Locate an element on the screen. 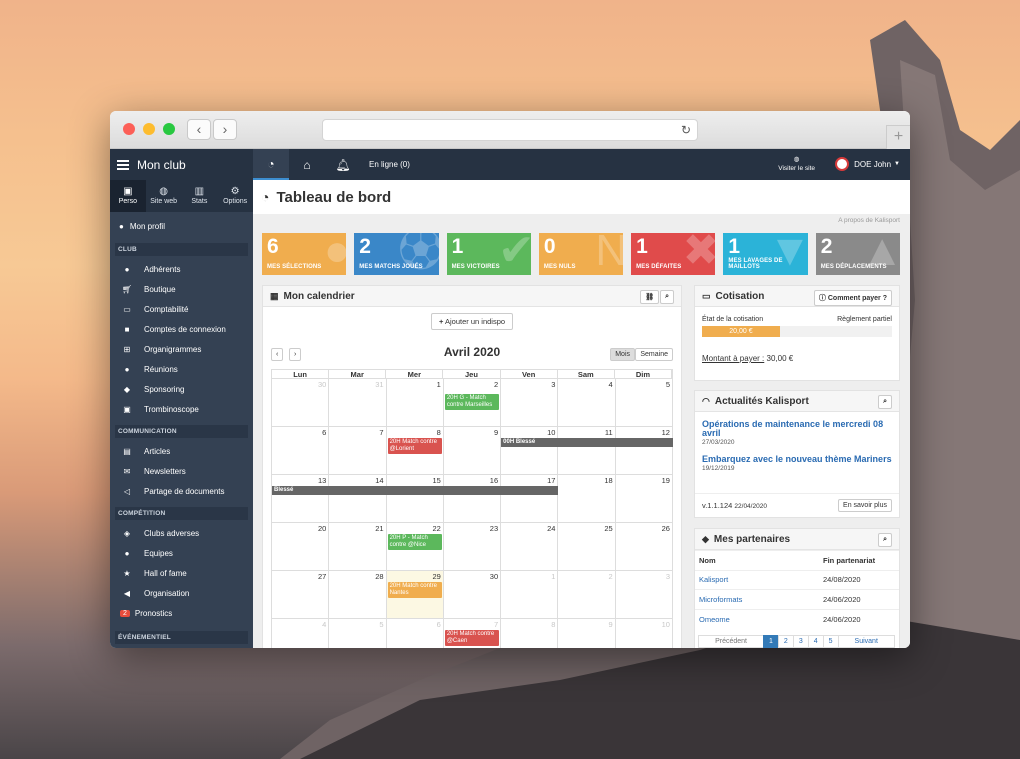 The height and width of the screenshot is (759, 1020). view-week-button: Semaine is located at coordinates (654, 354).